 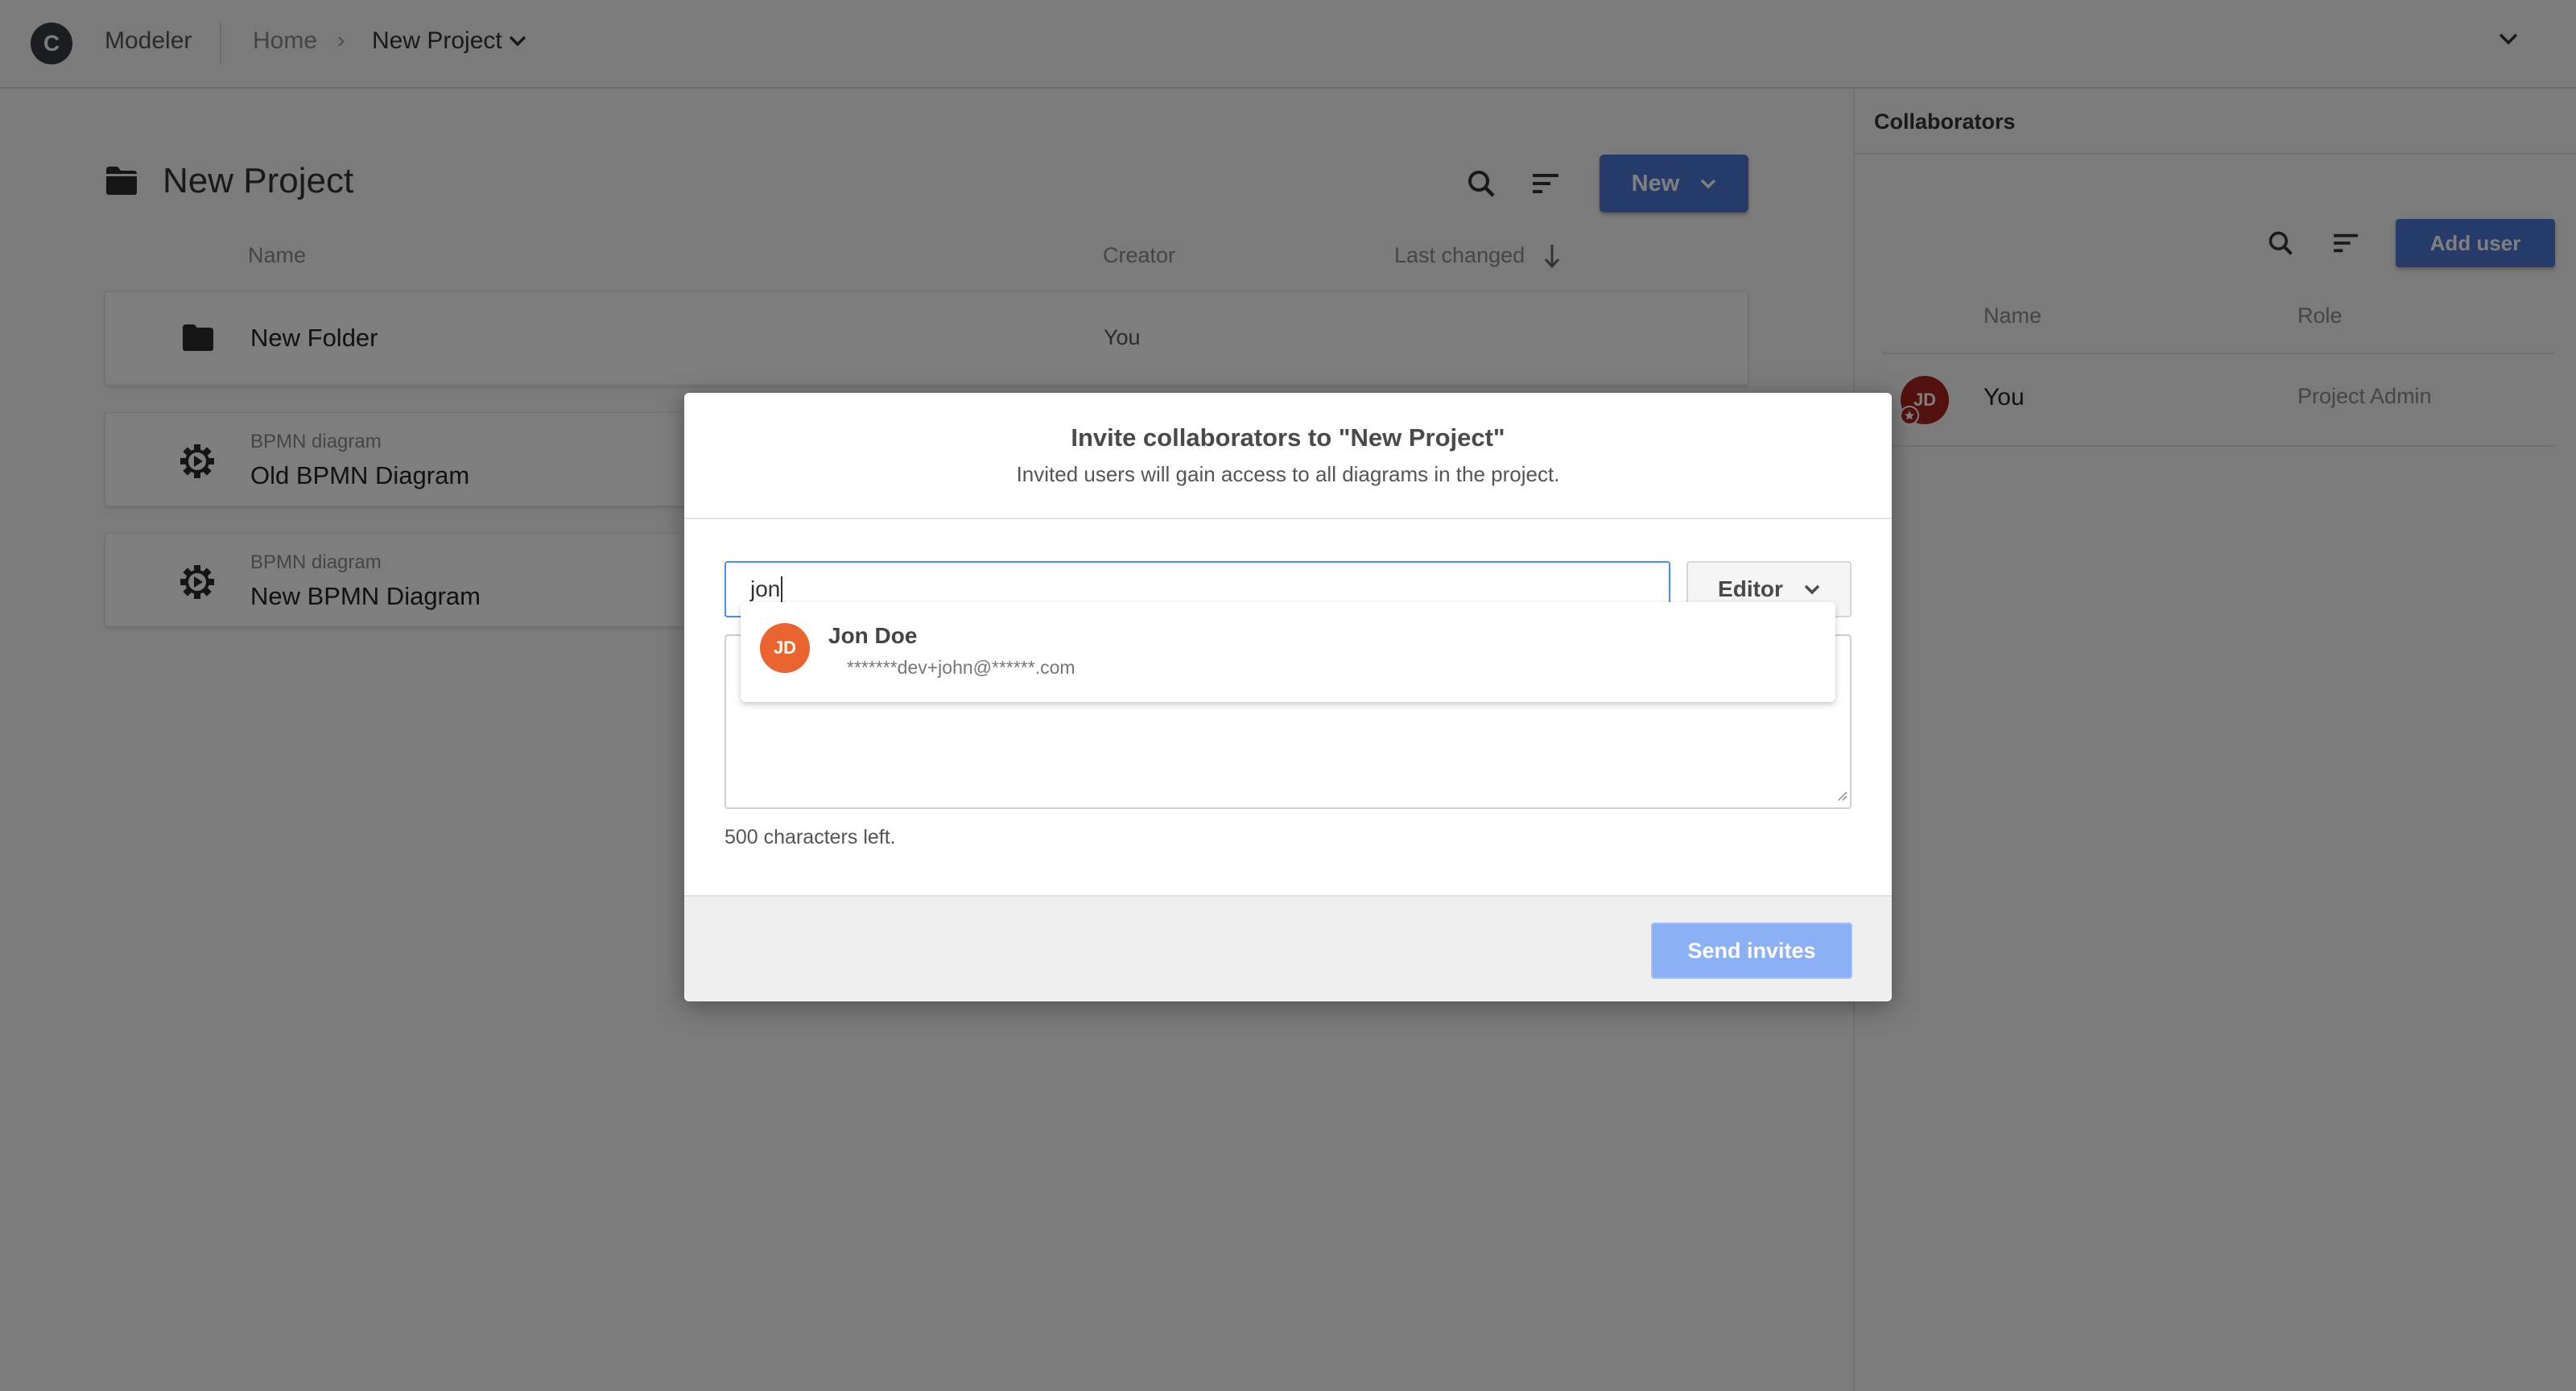 What do you see at coordinates (1288, 652) in the screenshot?
I see `user-suggestion-item: JD Jon Doe *******dev+john@******.com` at bounding box center [1288, 652].